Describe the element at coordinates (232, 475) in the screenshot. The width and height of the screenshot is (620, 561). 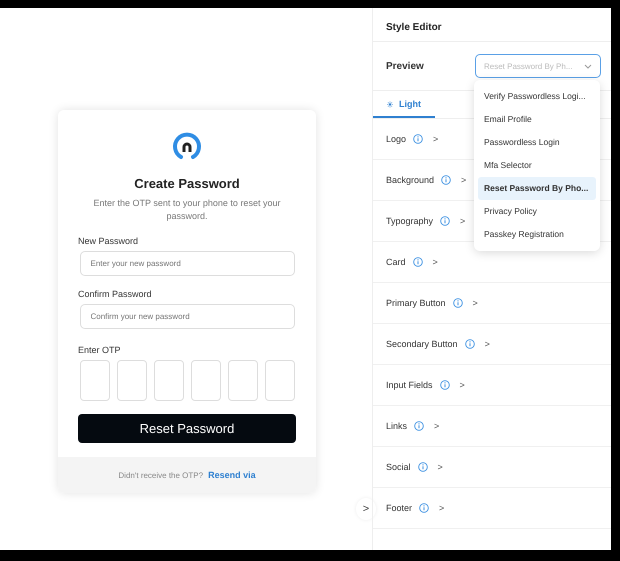
I see `resend-link: Resend via` at that location.